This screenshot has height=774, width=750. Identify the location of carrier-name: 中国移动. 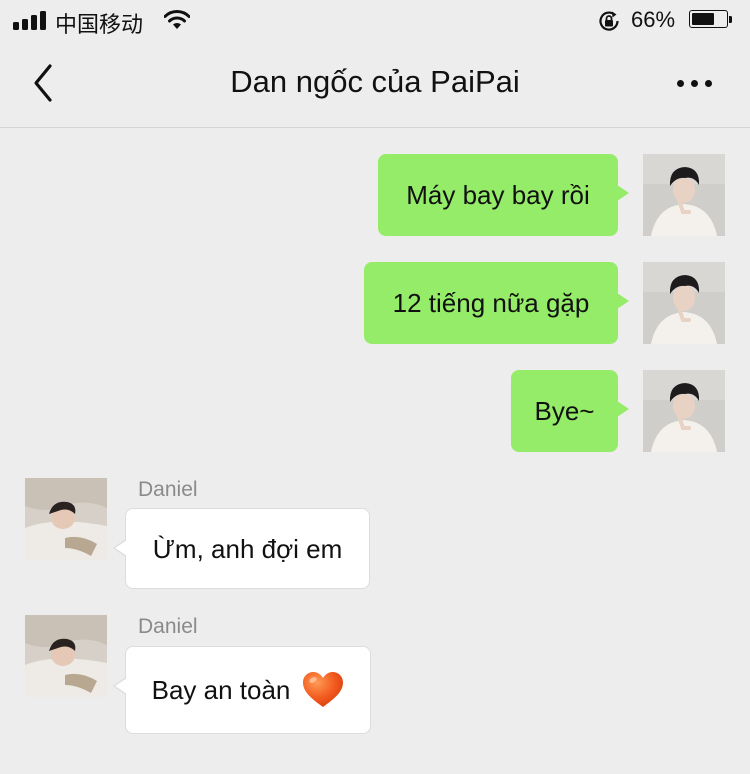
(99, 24).